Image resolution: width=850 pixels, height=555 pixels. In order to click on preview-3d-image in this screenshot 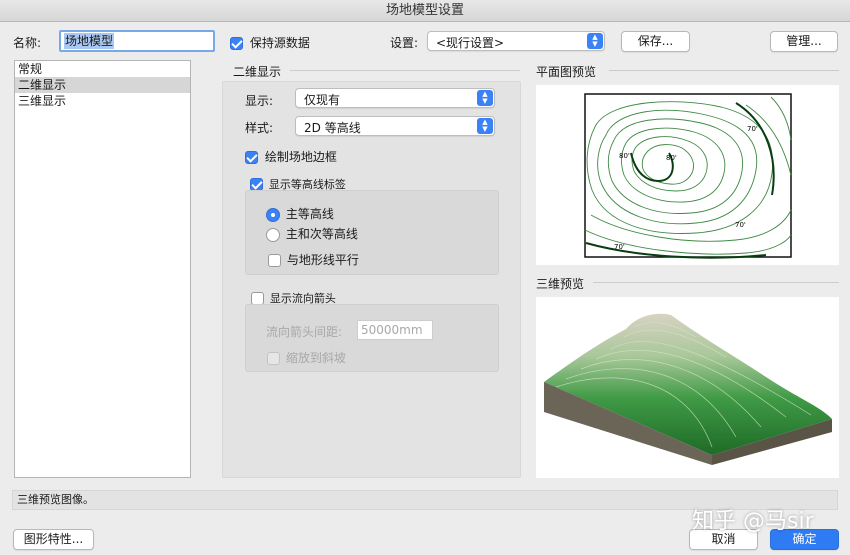, I will do `click(687, 387)`.